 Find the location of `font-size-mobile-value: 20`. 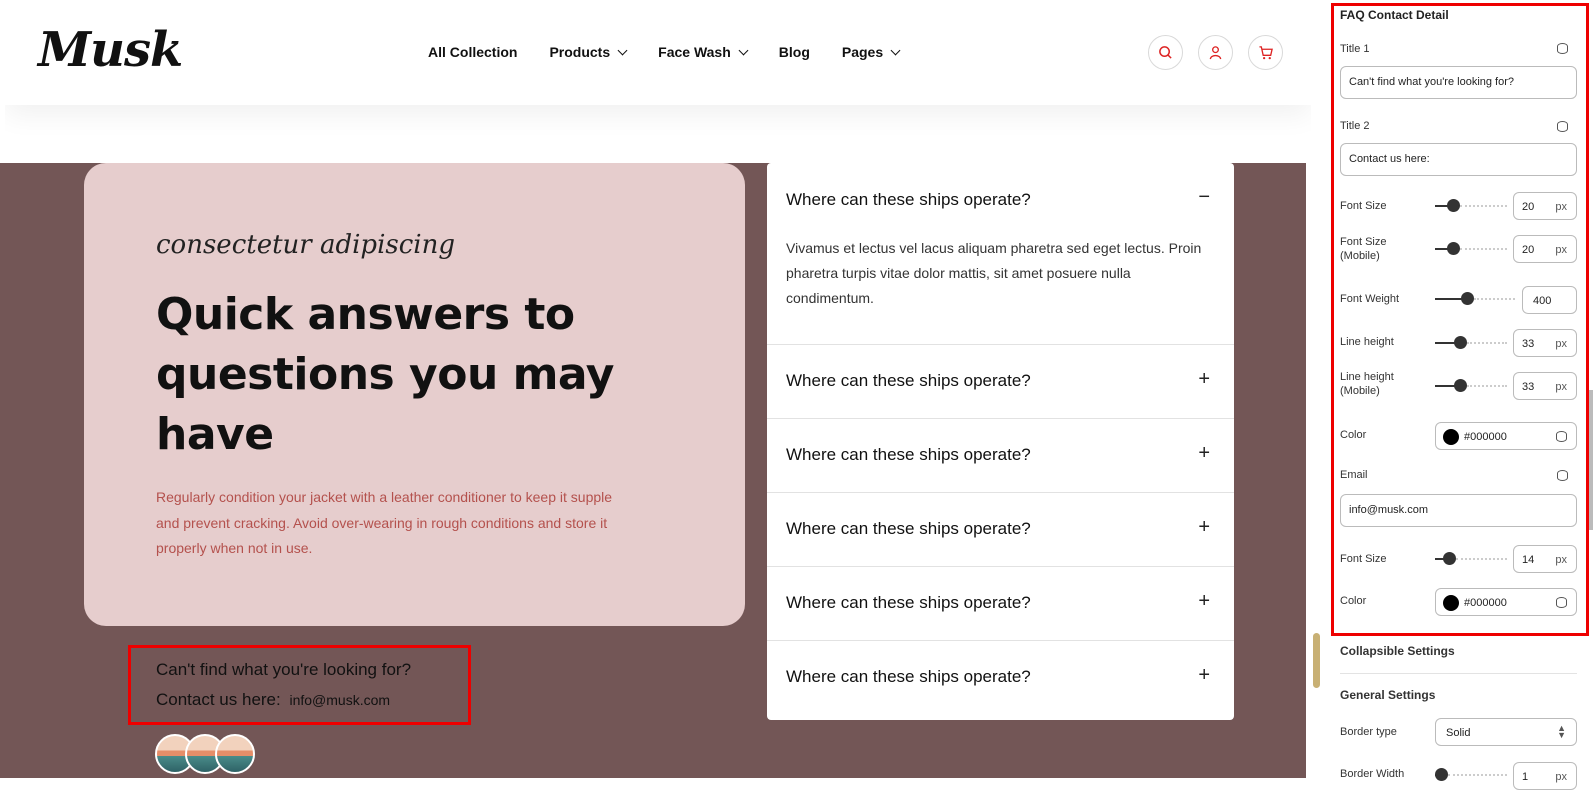

font-size-mobile-value: 20 is located at coordinates (1528, 250).